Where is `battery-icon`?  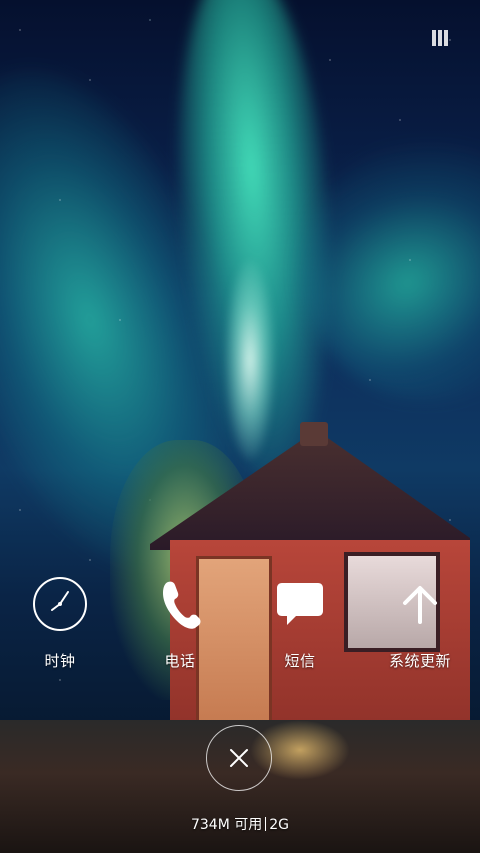
battery-icon is located at coordinates (442, 38).